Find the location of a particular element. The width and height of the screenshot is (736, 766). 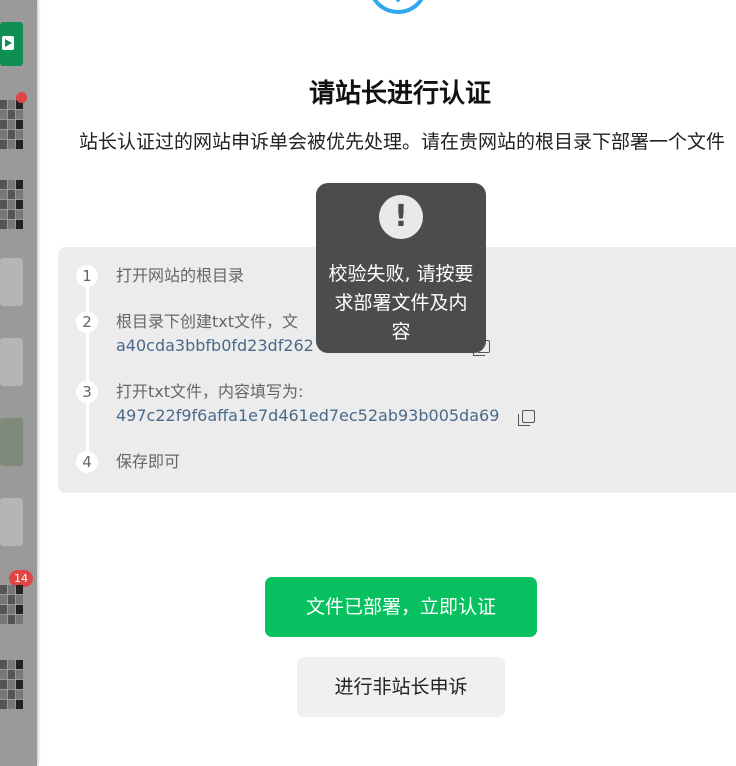

error-toast: ! 校验失败, 请按要求部署文件及内容 is located at coordinates (401, 268).